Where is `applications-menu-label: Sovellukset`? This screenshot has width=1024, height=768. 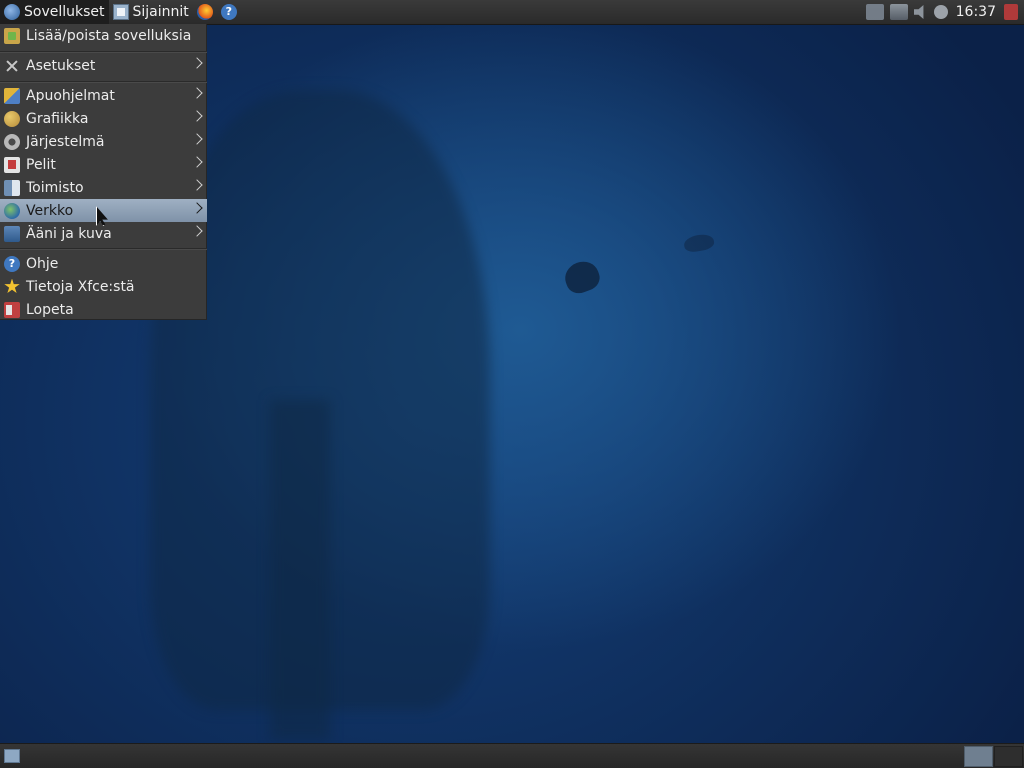
applications-menu-label: Sovellukset is located at coordinates (64, 12).